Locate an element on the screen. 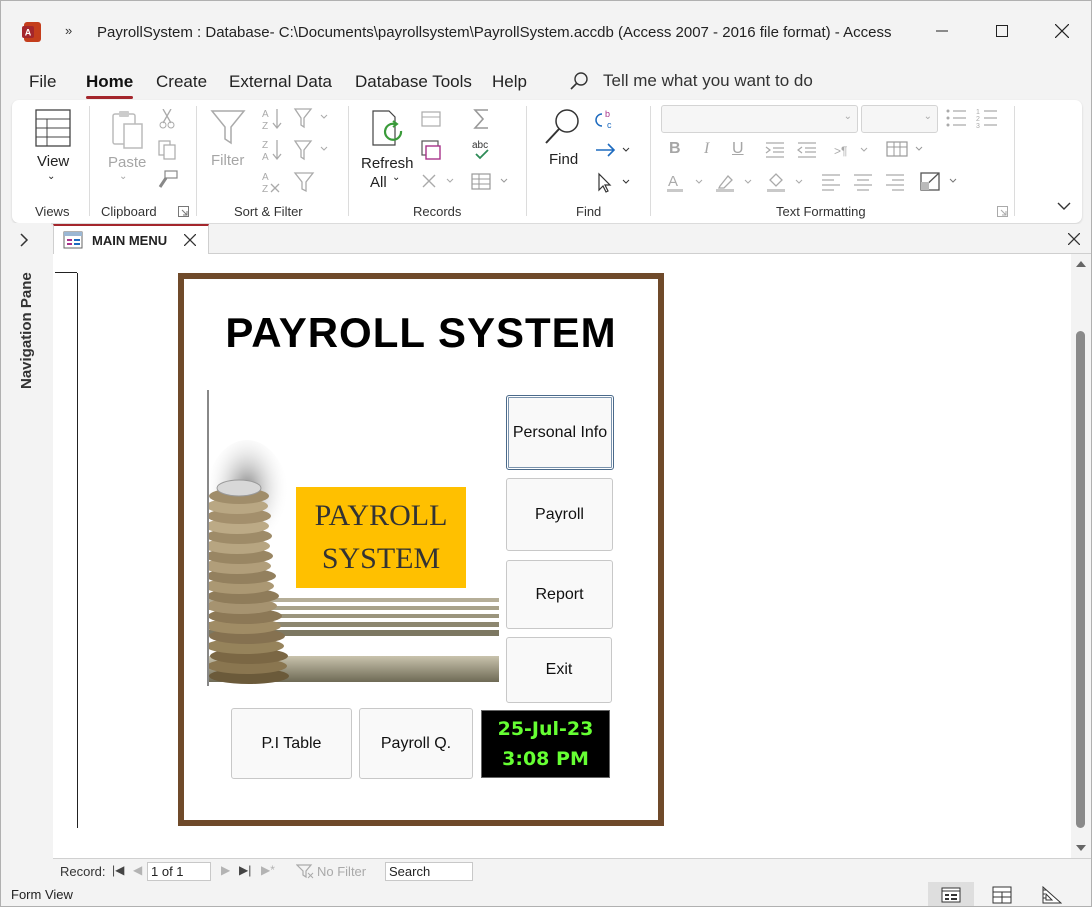 The image size is (1092, 907). increase-indent-icon is located at coordinates (775, 150).